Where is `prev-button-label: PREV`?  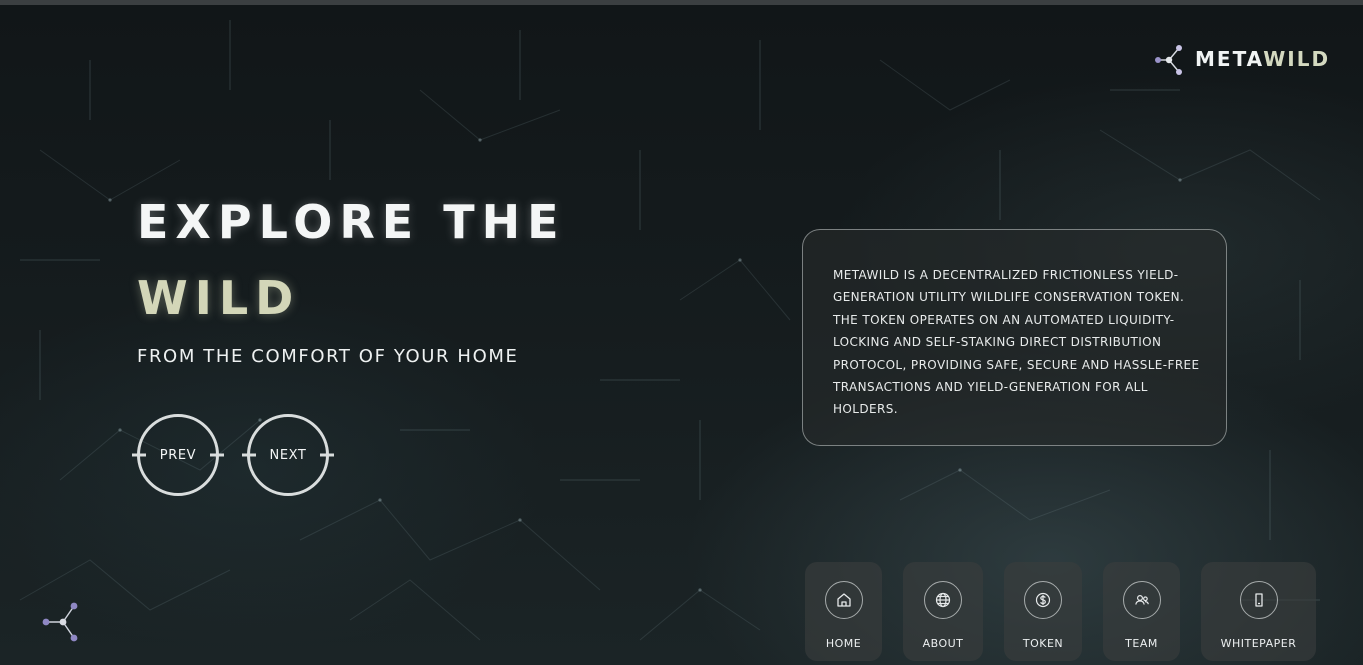
prev-button-label: PREV is located at coordinates (178, 455).